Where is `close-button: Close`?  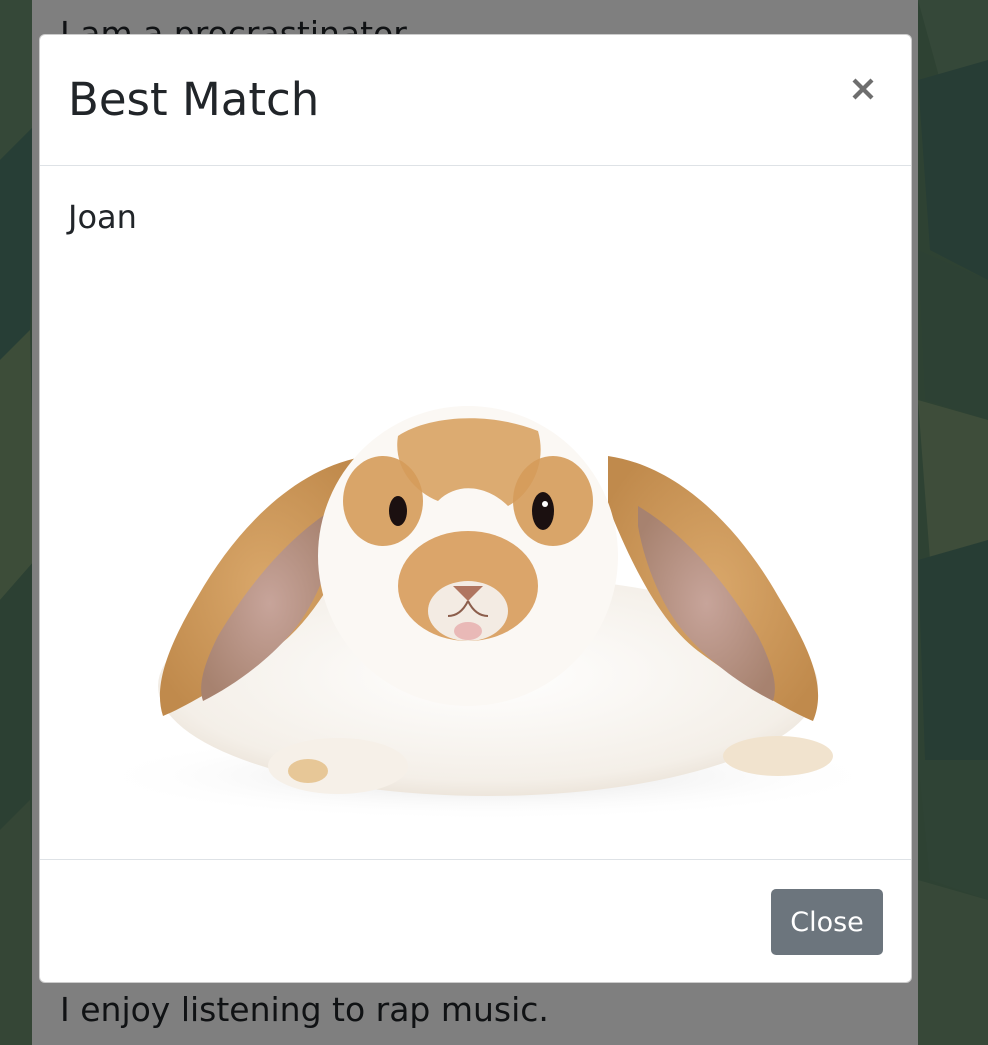 close-button: Close is located at coordinates (827, 922).